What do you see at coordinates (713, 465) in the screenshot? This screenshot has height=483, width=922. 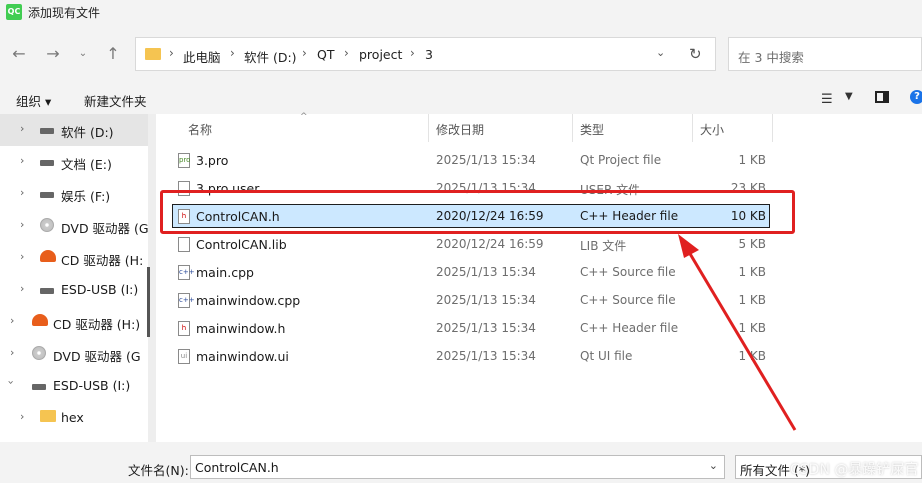 I see `file-name-dropdown-chevron-icon: ⌄` at bounding box center [713, 465].